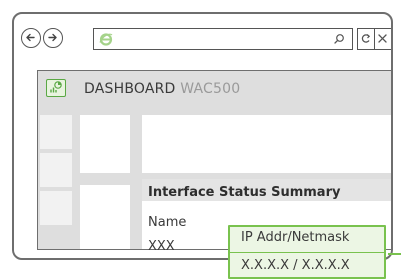 Image resolution: width=401 pixels, height=279 pixels. I want to click on search-icon, so click(339, 39).